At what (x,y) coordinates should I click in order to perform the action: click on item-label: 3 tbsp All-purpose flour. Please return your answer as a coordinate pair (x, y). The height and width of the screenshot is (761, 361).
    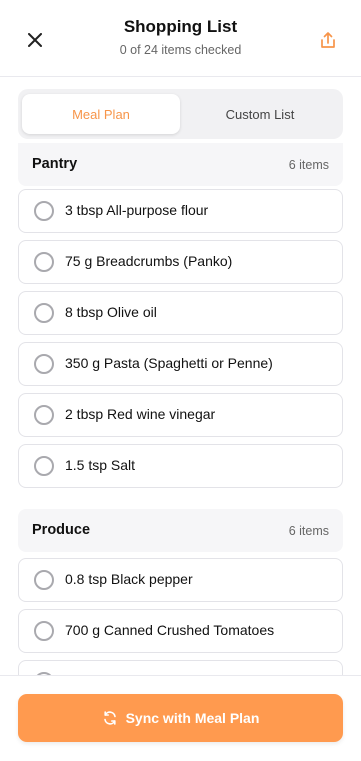
    Looking at the image, I should click on (137, 210).